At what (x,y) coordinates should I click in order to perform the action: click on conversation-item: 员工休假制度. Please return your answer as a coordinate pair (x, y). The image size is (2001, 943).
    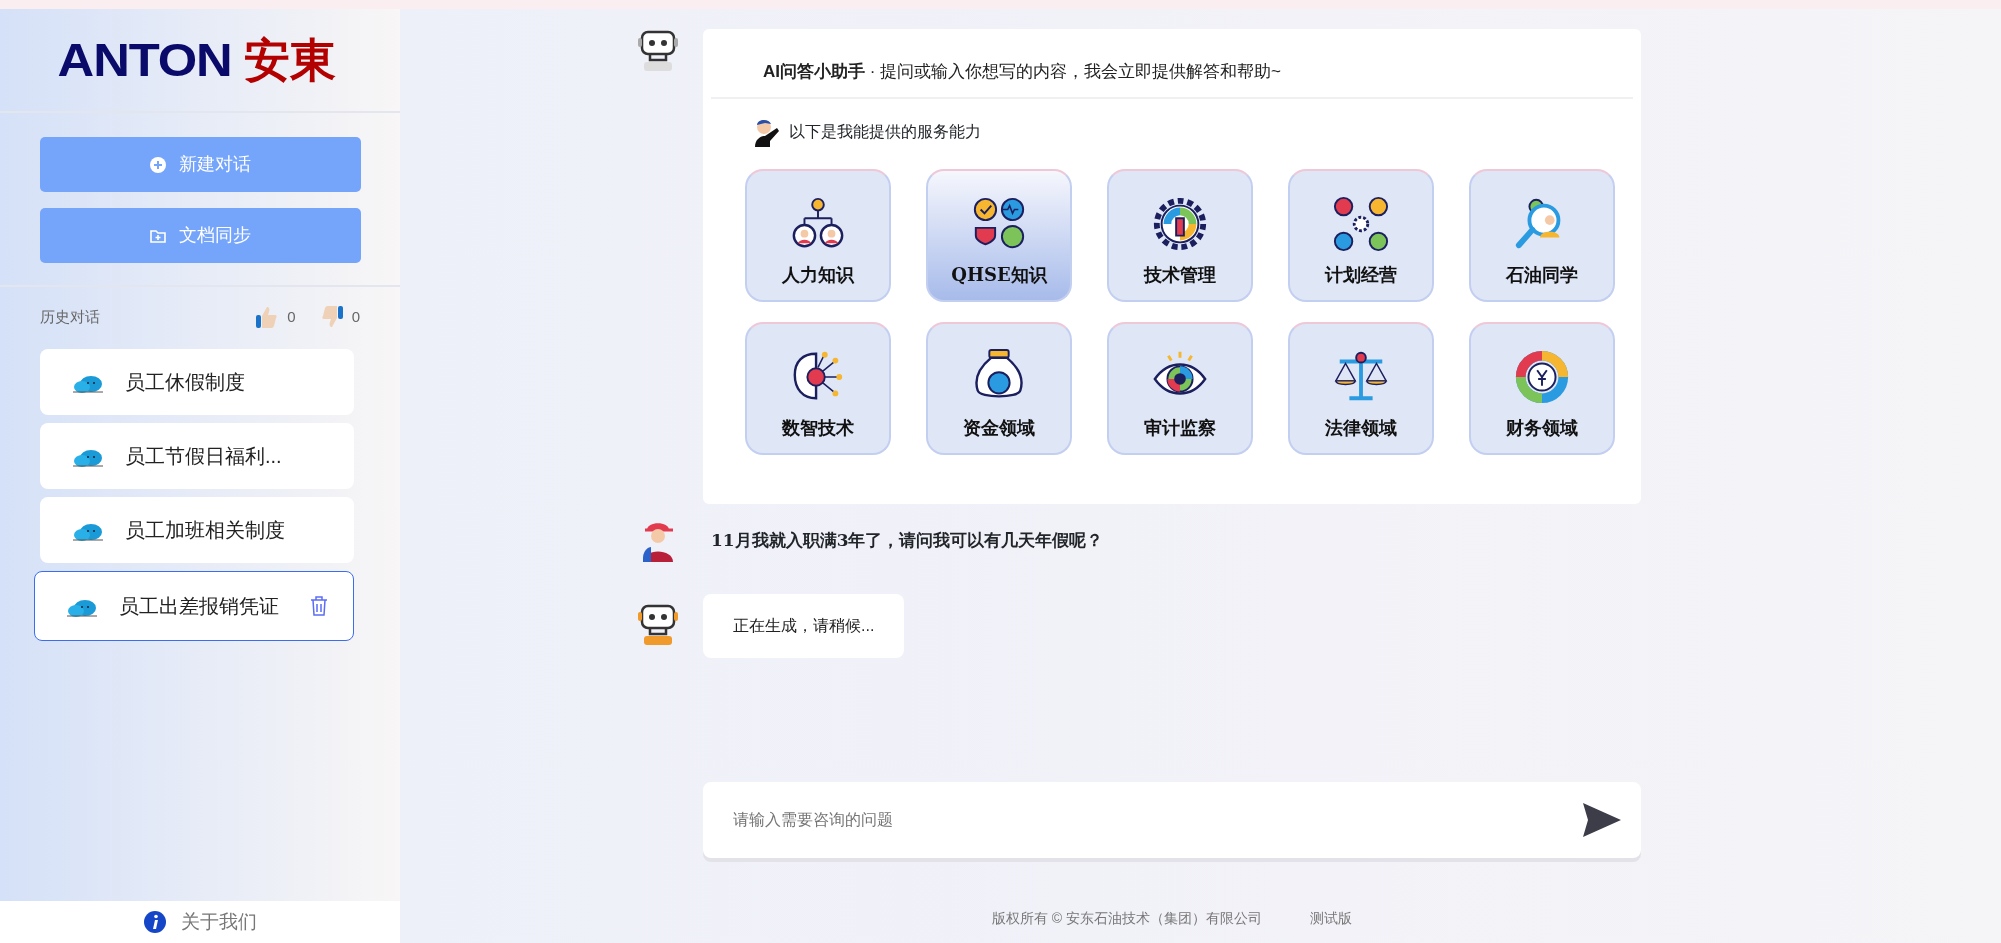
    Looking at the image, I should click on (197, 382).